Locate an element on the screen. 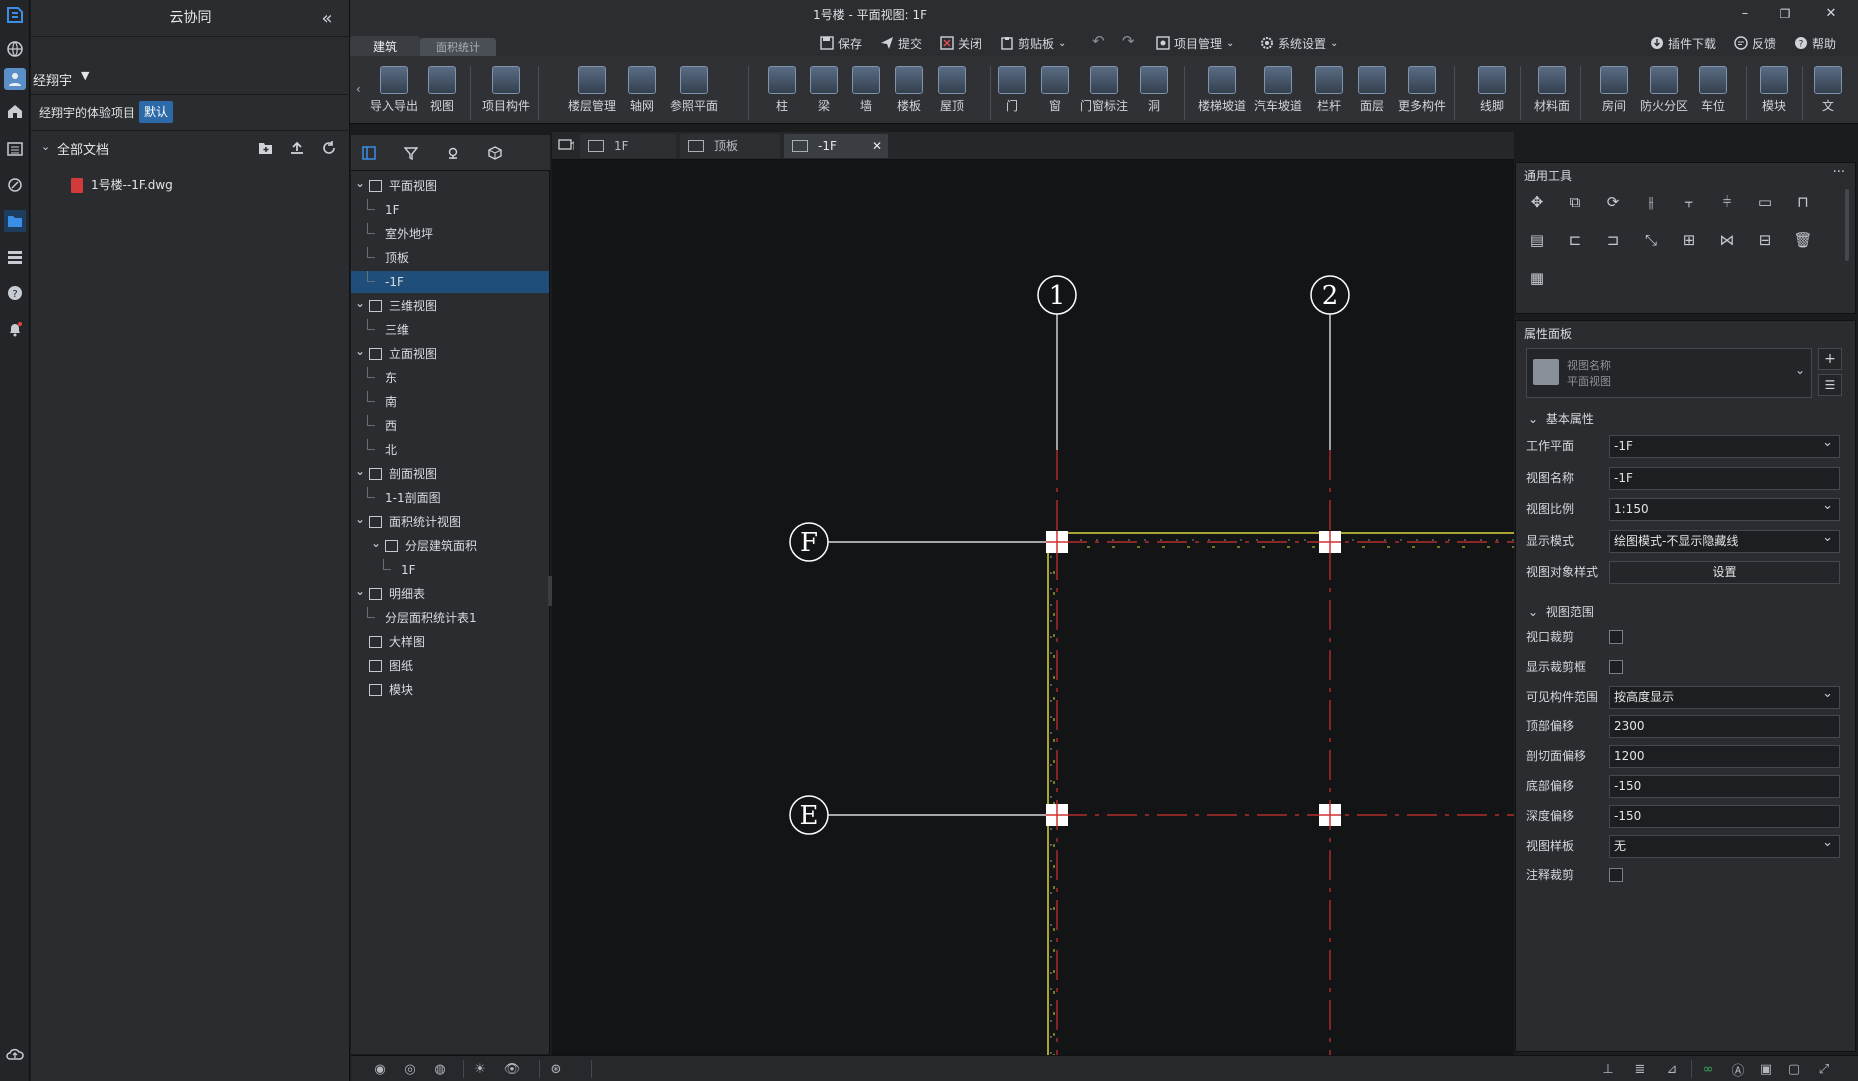  ribbon-button: 洞 is located at coordinates (1154, 94).